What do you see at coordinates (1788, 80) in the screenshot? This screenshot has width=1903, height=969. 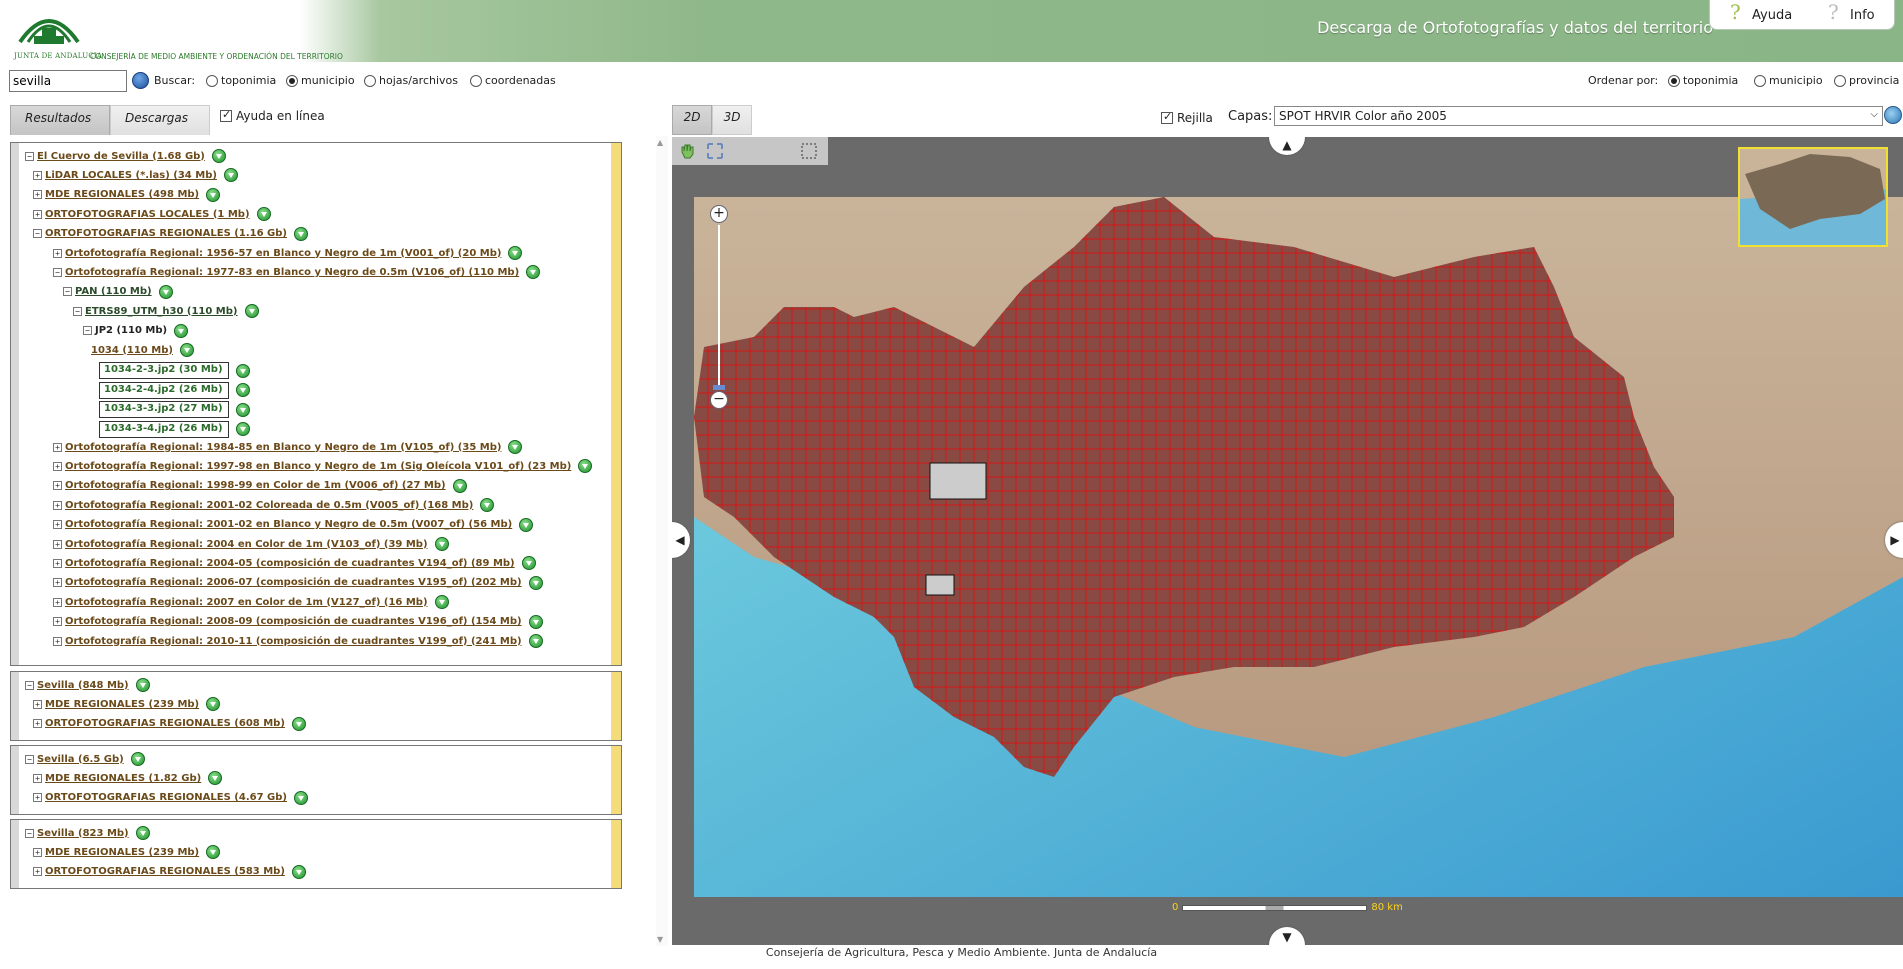 I see `order-municipio: municipio` at bounding box center [1788, 80].